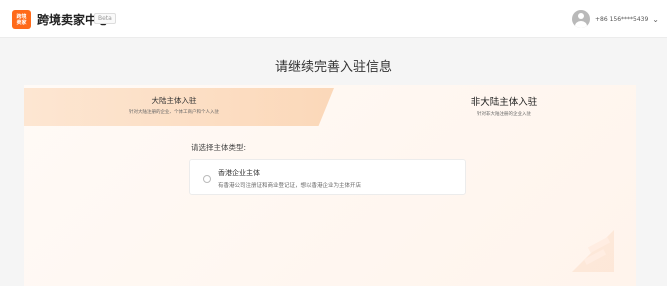 The image size is (667, 286). Describe the element at coordinates (179, 107) in the screenshot. I see `tab-mainland` at that location.